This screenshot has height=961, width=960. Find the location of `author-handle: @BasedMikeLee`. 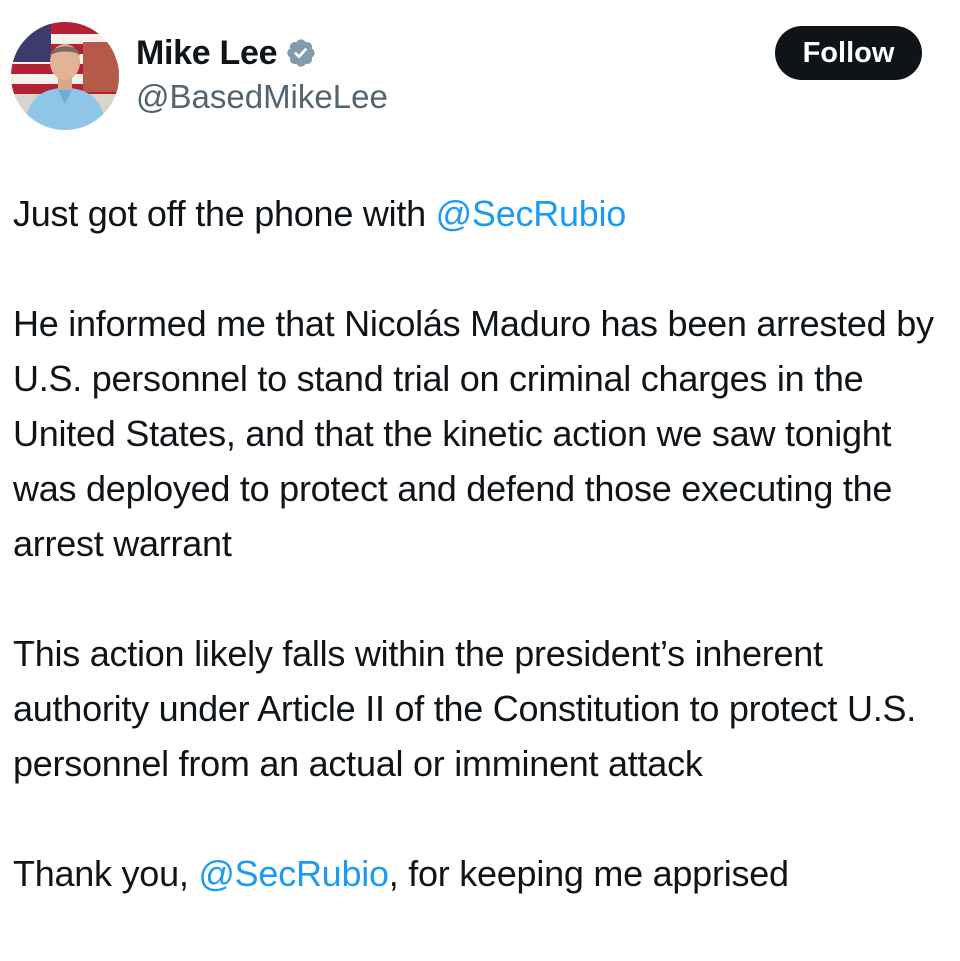

author-handle: @BasedMikeLee is located at coordinates (262, 97).